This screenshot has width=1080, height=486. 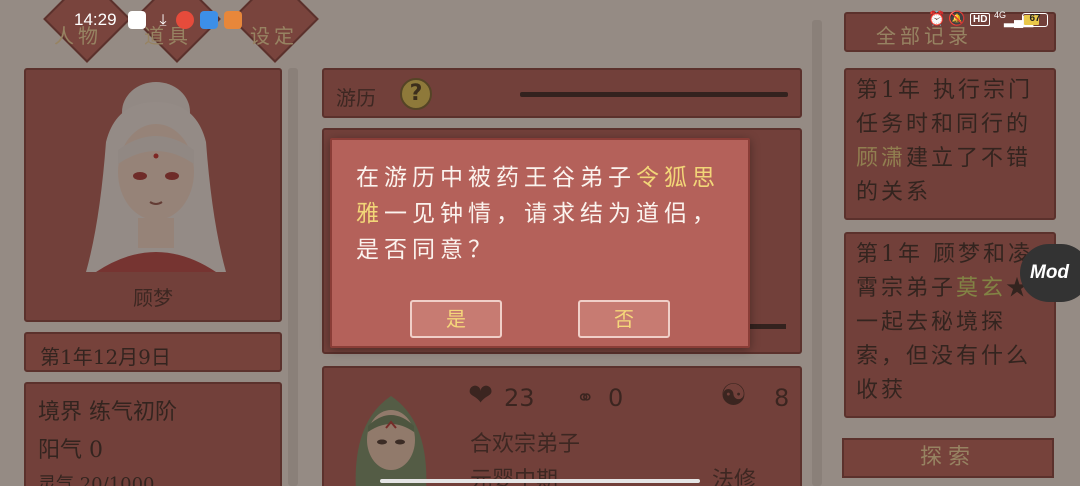 I want to click on mod-button: Mod, so click(x=1050, y=273).